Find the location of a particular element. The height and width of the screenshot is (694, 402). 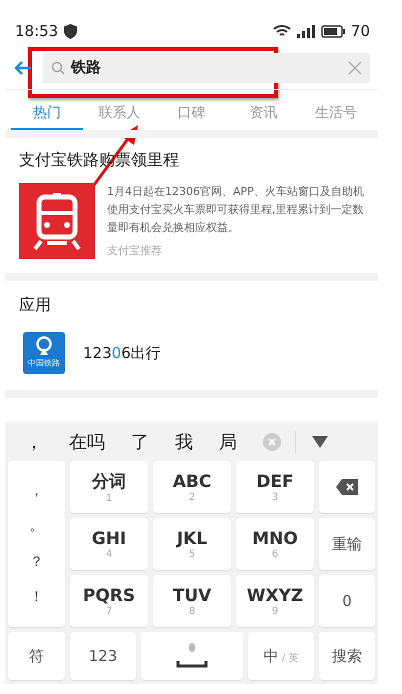

back-arrow-icon is located at coordinates (23, 67).